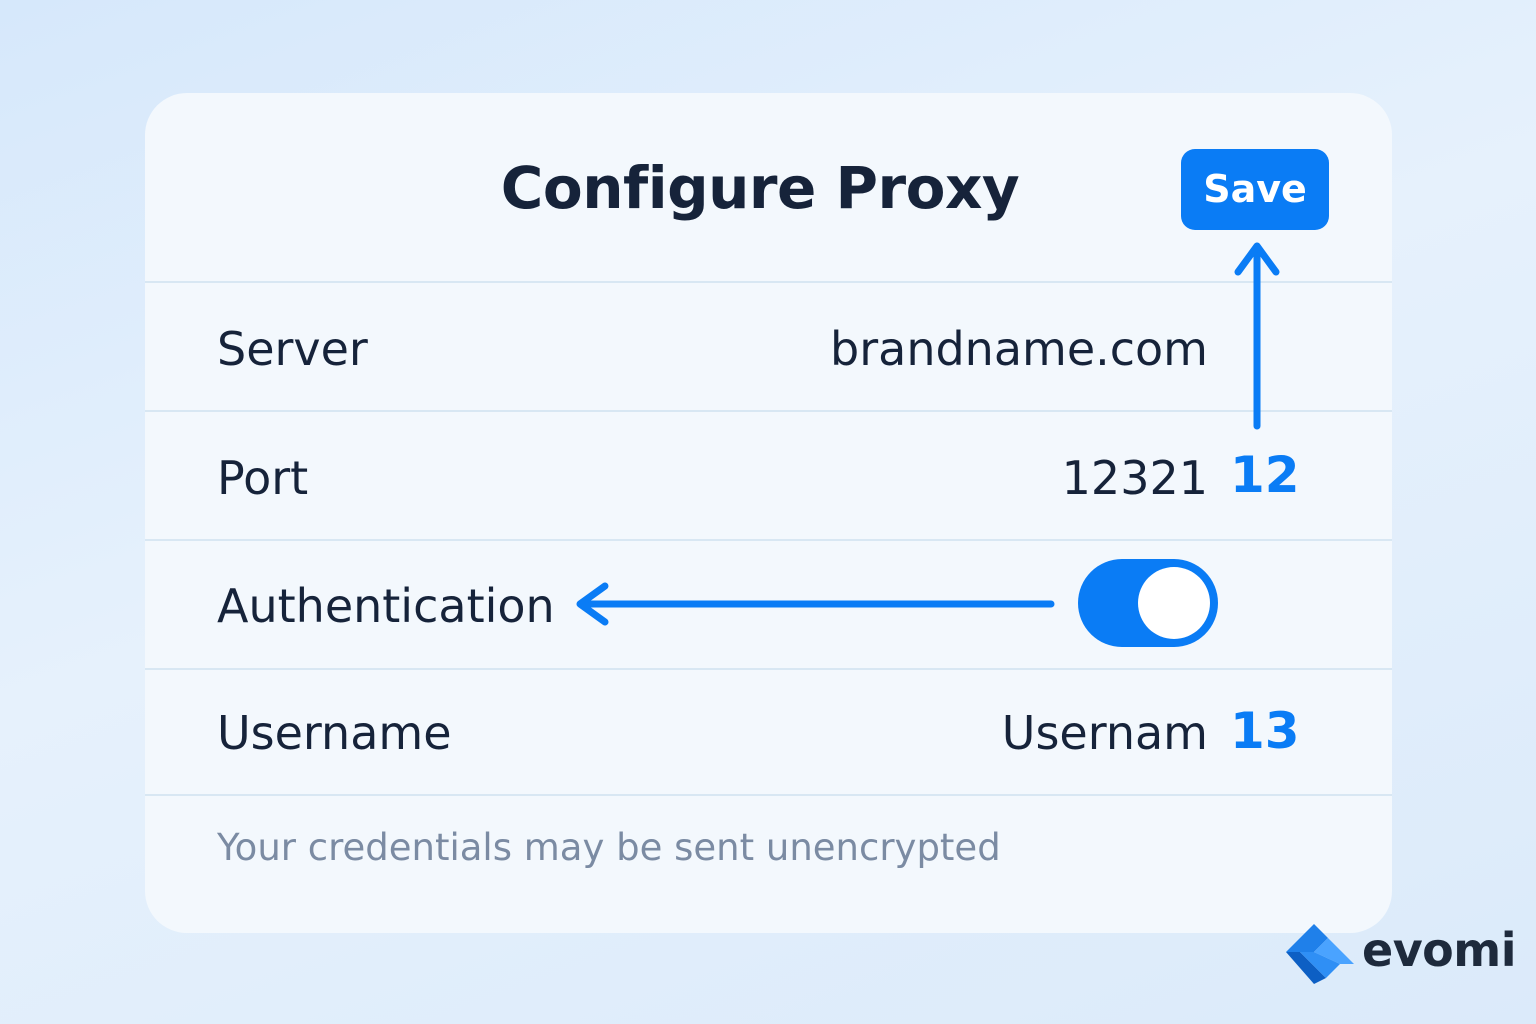 The image size is (1536, 1024). I want to click on server-label: Server, so click(292, 349).